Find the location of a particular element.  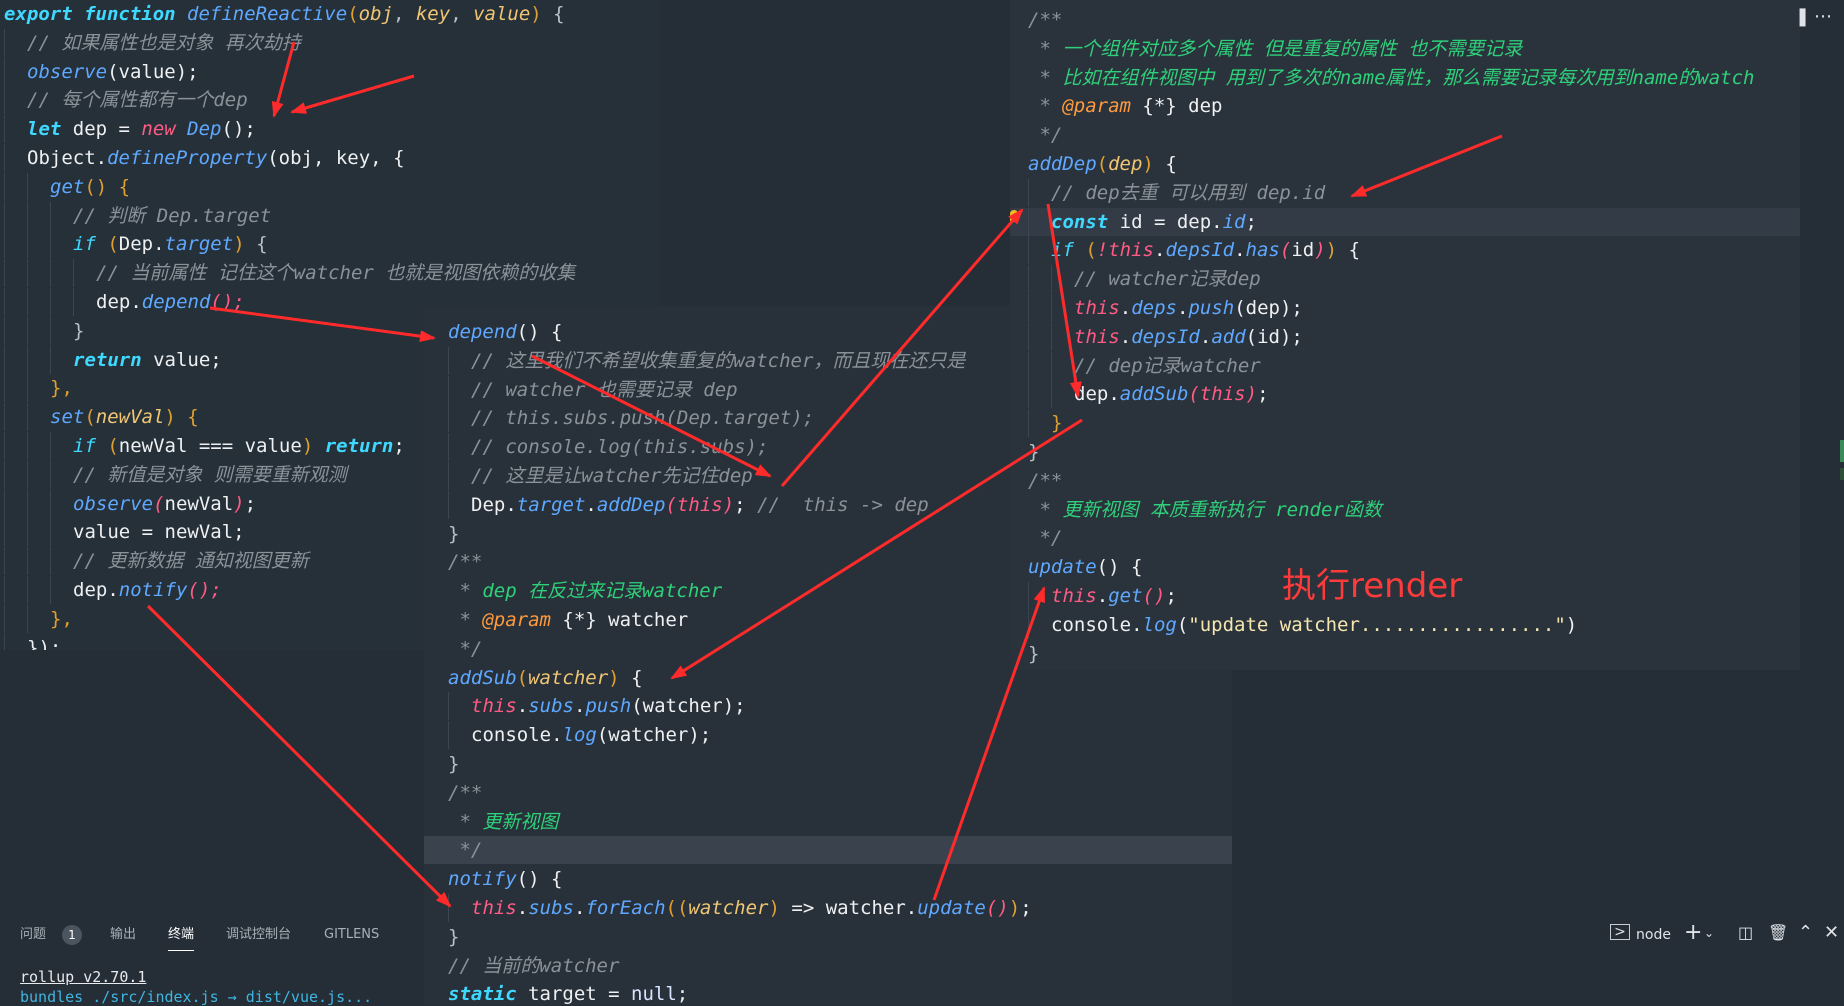

trash-icon: 🗑 is located at coordinates (1778, 933).